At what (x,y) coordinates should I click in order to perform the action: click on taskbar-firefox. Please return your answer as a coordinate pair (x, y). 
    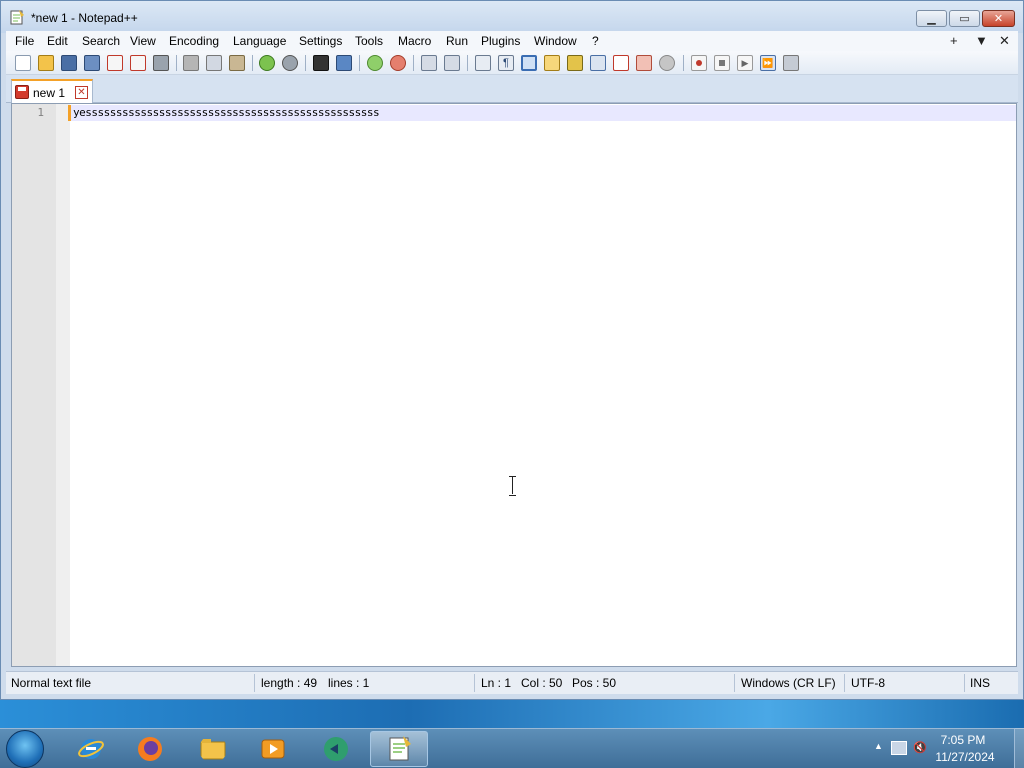
    Looking at the image, I should click on (150, 749).